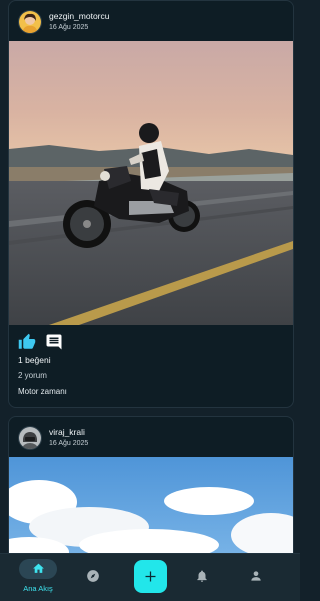 Image resolution: width=320 pixels, height=601 pixels. I want to click on post-caption: Motor zamanı, so click(42, 391).